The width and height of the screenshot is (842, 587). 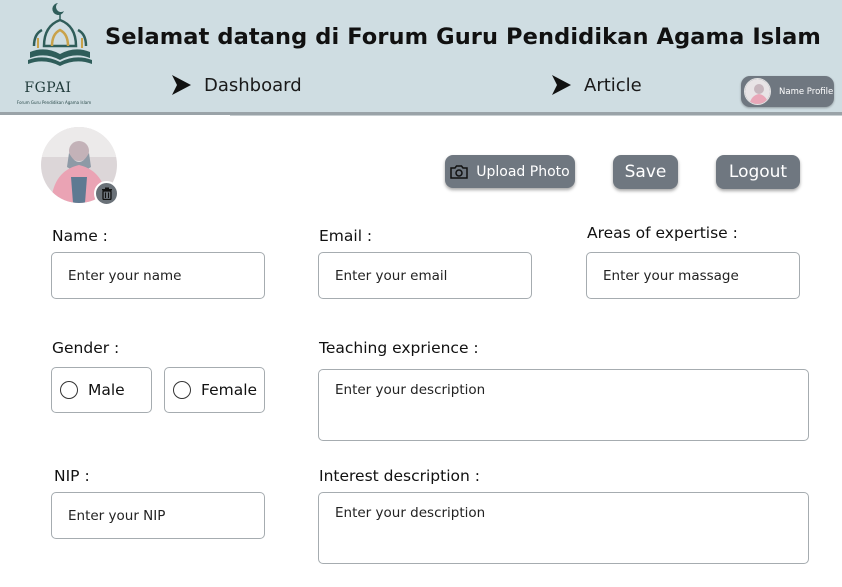 I want to click on nav-article-label: Article, so click(x=613, y=85).